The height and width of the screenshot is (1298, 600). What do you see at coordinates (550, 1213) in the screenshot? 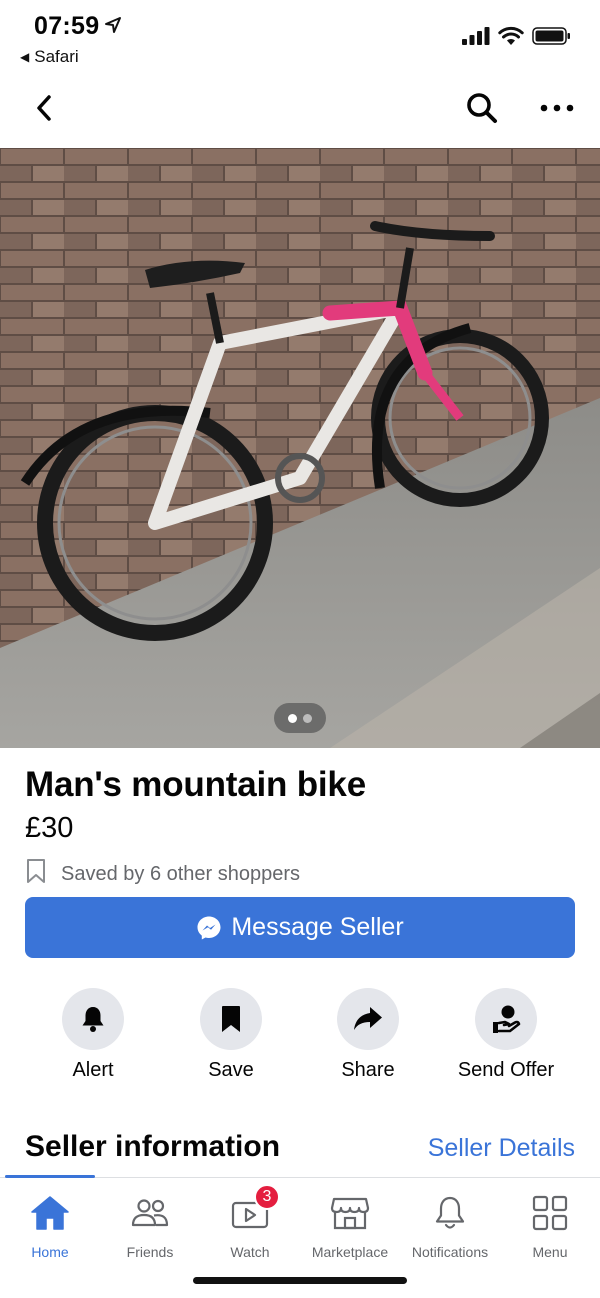
I see `menu-grid-icon` at bounding box center [550, 1213].